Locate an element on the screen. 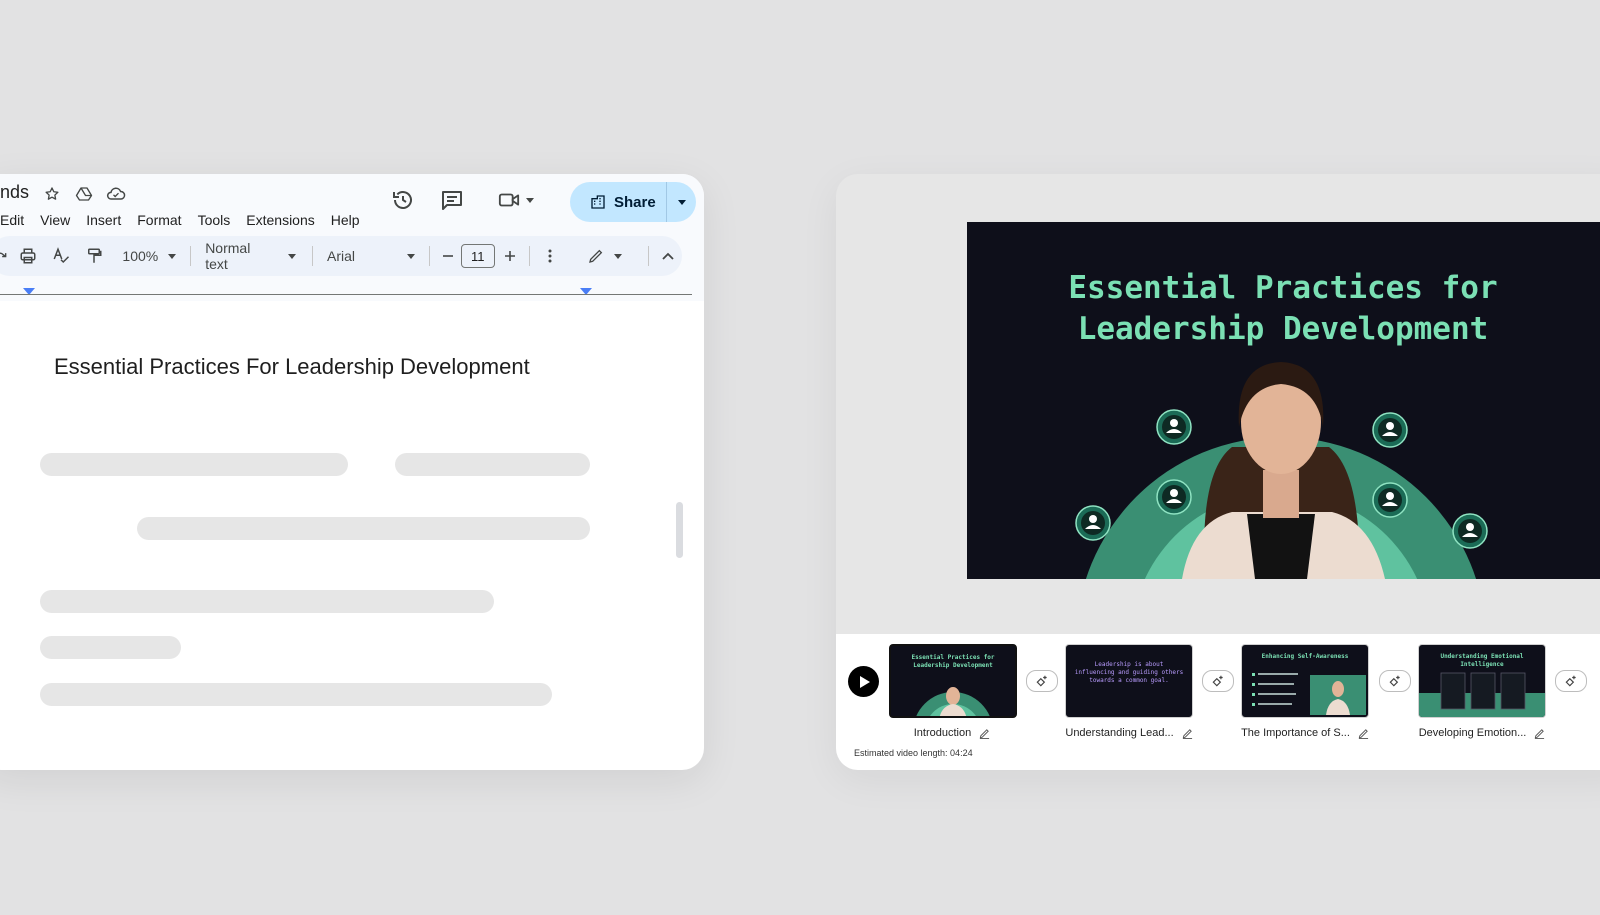  scene-caption: Introduction is located at coordinates (952, 733).